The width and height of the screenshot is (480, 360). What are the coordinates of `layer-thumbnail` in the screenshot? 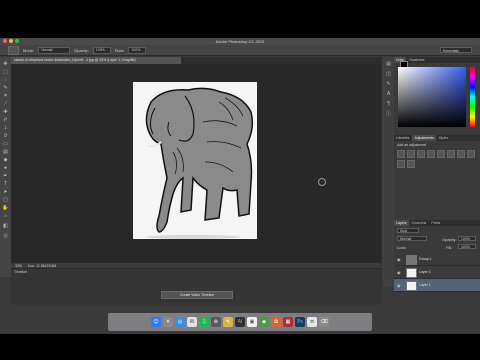 It's located at (411, 286).